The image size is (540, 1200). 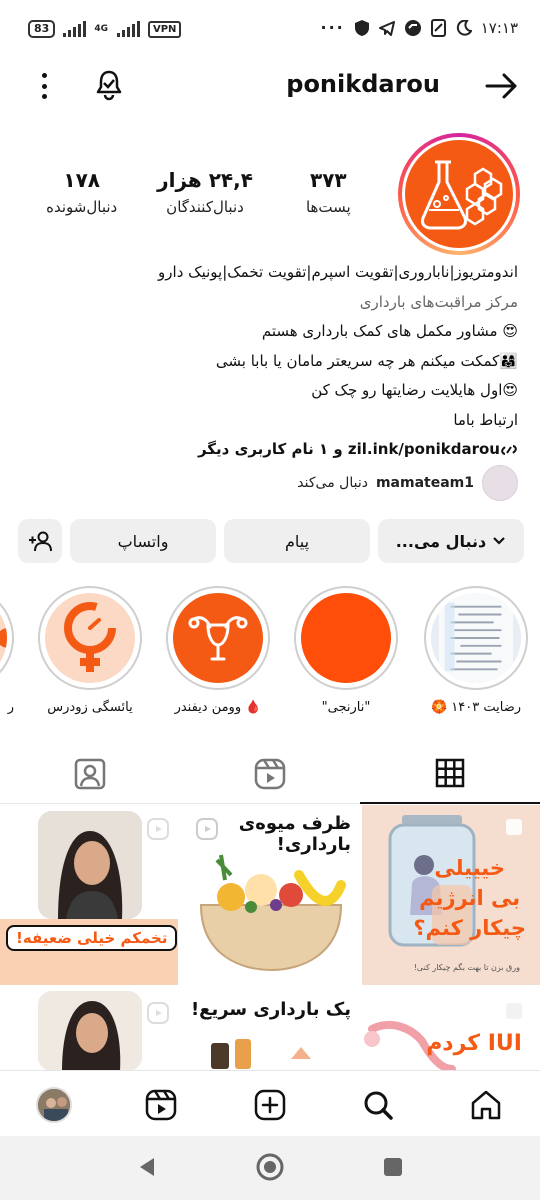 I want to click on search-icon, so click(x=378, y=1105).